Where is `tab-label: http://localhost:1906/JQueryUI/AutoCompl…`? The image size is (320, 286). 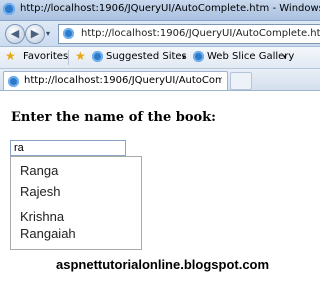
tab-label: http://localhost:1906/JQueryUI/AutoCompl… is located at coordinates (123, 80).